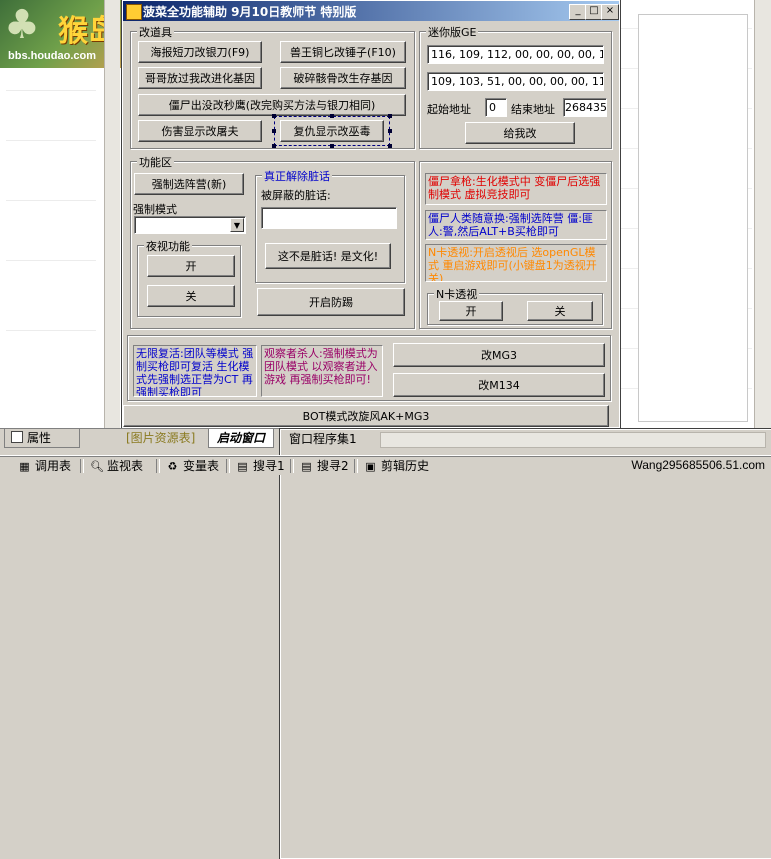 This screenshot has height=859, width=771. I want to click on tab-image-resources: [图片资源表], so click(160, 438).